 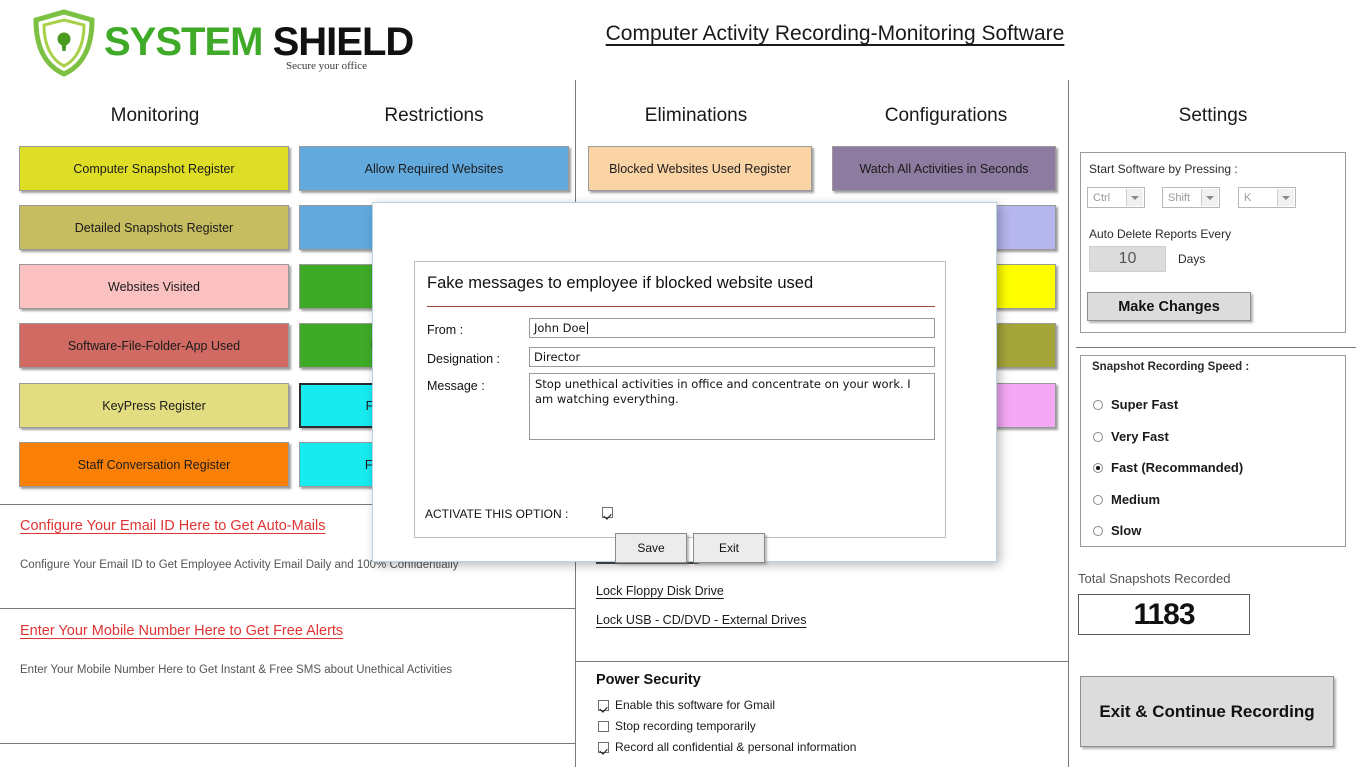 I want to click on dialog-exit-button: Exit, so click(x=729, y=548).